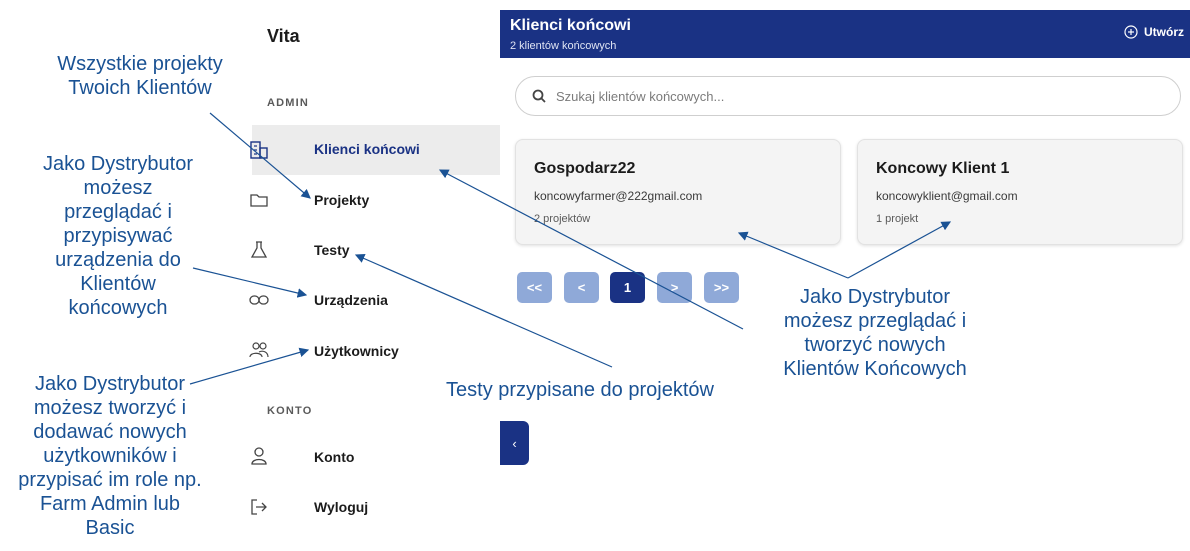 This screenshot has width=1190, height=551. What do you see at coordinates (591, 249) in the screenshot?
I see `arrow-end-clients-menu` at bounding box center [591, 249].